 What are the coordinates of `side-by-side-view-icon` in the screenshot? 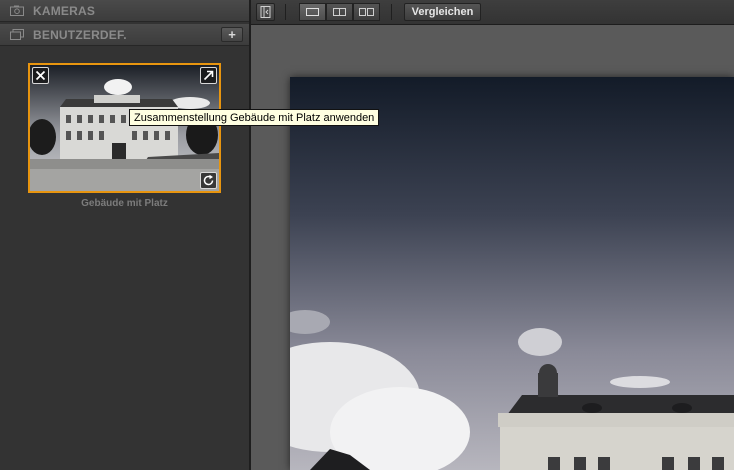 It's located at (366, 12).